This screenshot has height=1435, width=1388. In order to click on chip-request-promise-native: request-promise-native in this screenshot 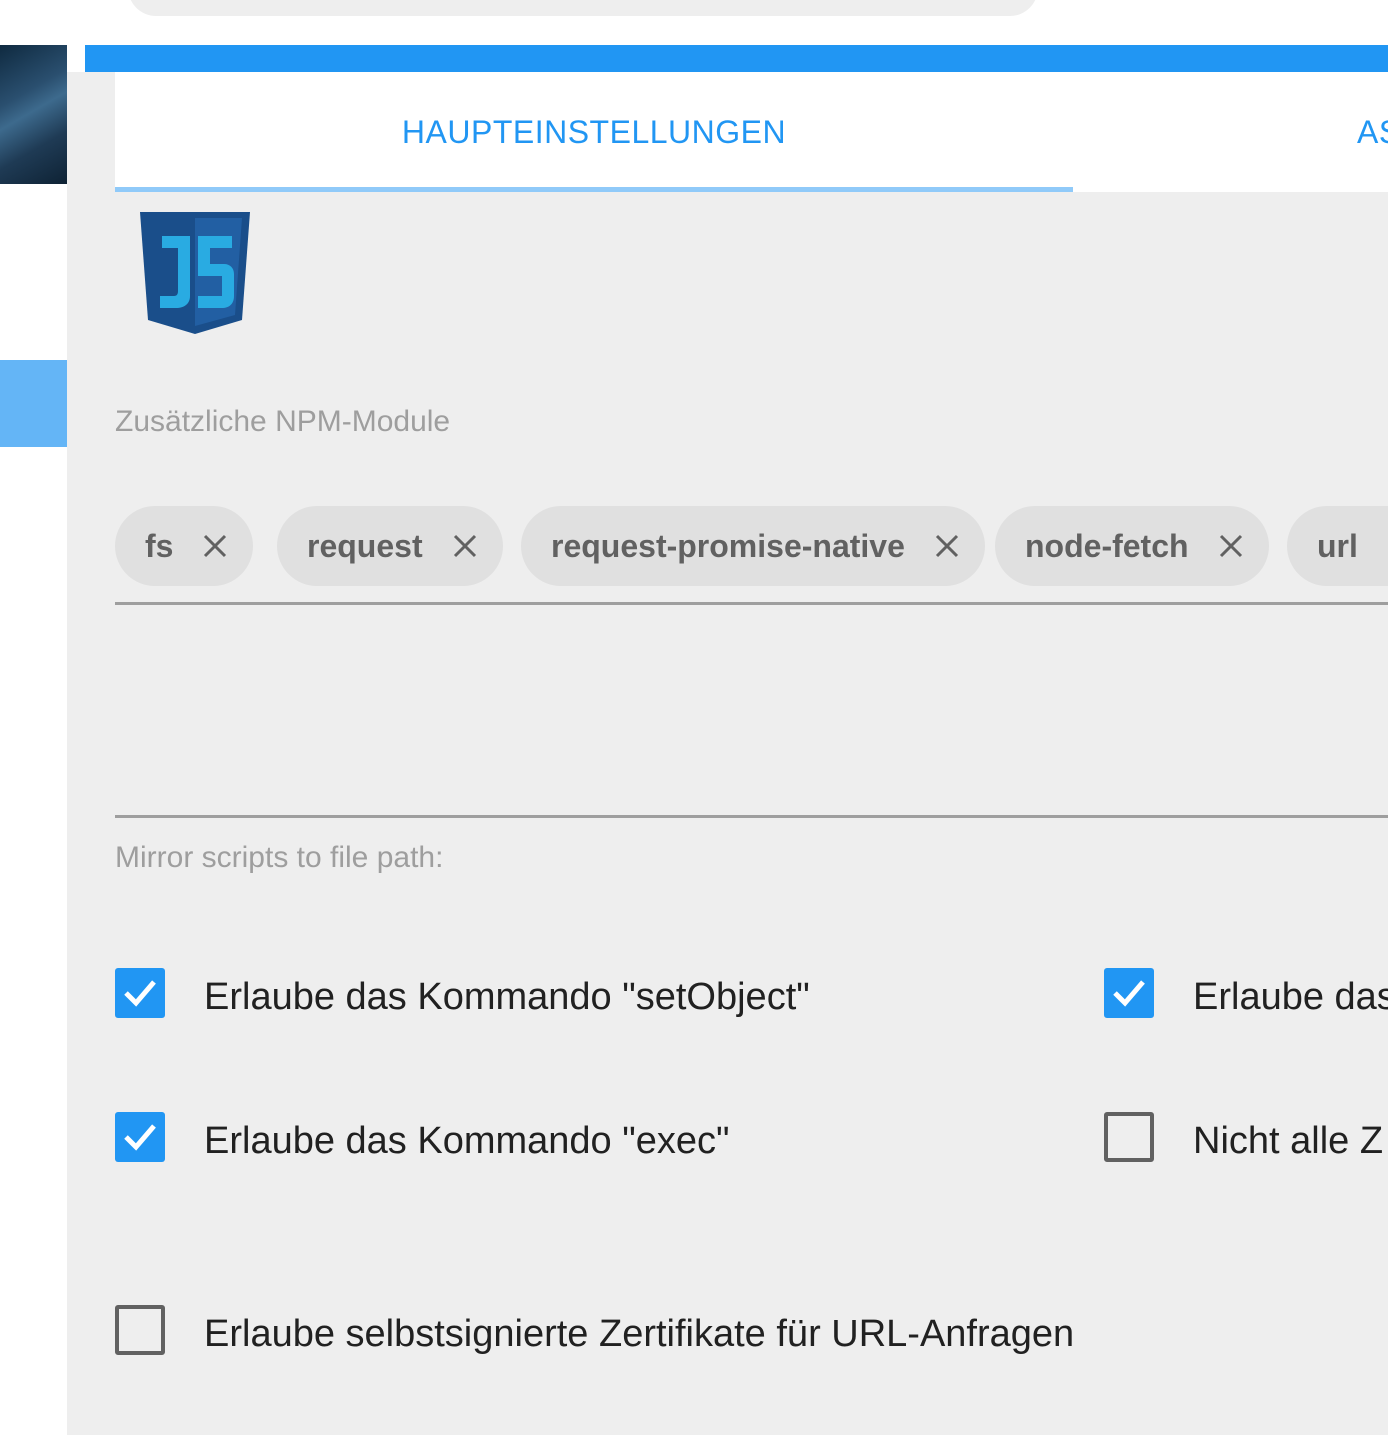, I will do `click(753, 546)`.